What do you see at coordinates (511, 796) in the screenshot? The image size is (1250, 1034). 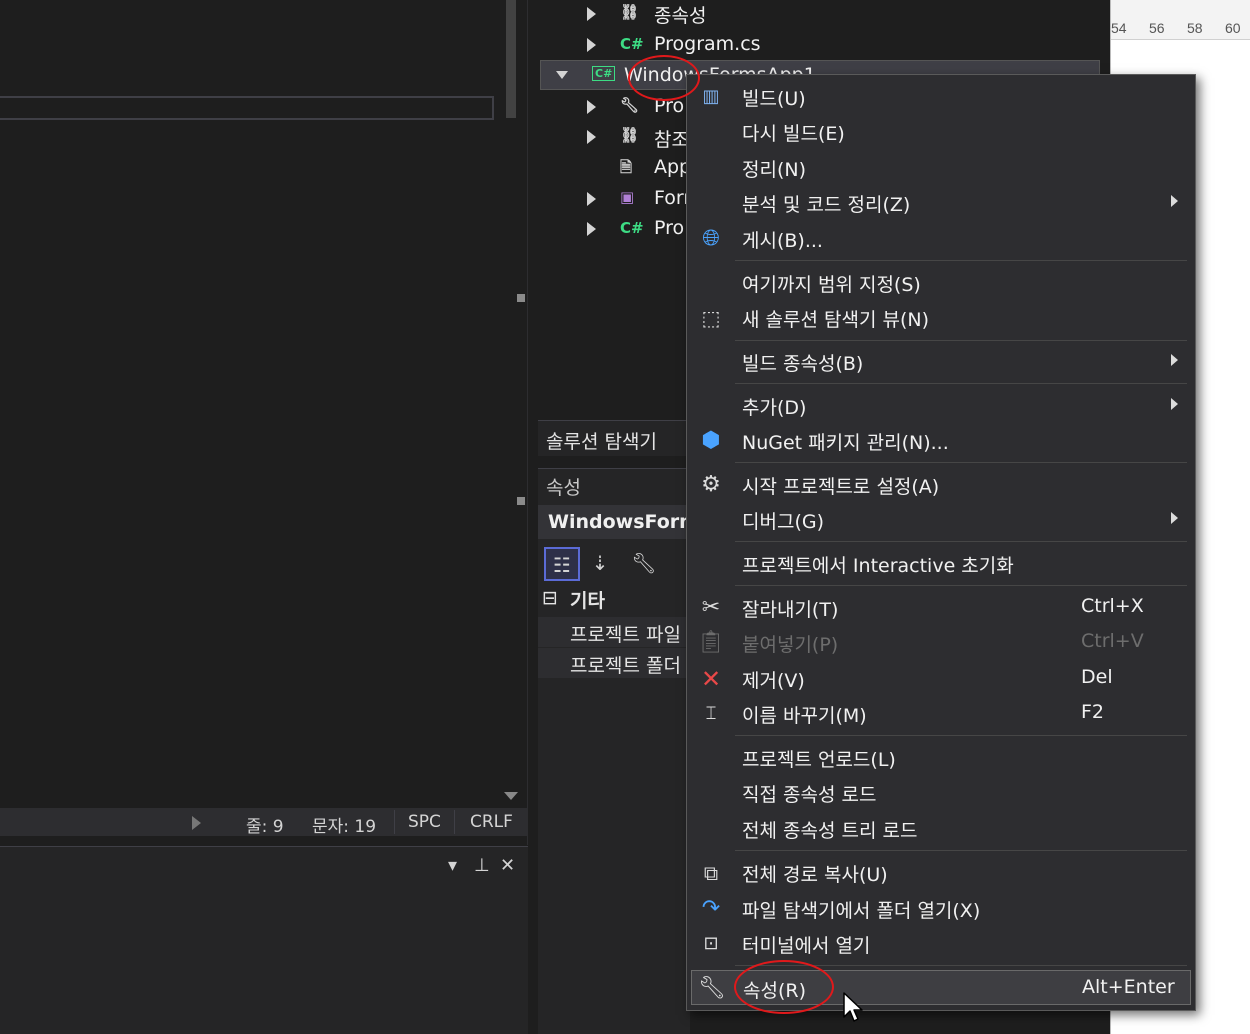 I see `scroll-down-arrow-icon` at bounding box center [511, 796].